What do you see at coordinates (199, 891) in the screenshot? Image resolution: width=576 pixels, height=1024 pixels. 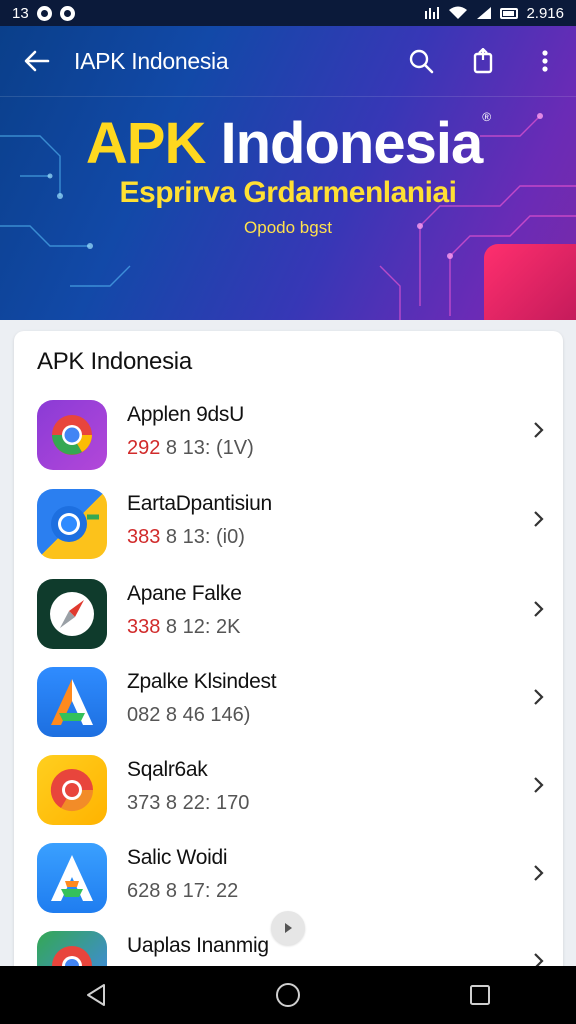 I see `app-meta-rest: 8 17: 22` at bounding box center [199, 891].